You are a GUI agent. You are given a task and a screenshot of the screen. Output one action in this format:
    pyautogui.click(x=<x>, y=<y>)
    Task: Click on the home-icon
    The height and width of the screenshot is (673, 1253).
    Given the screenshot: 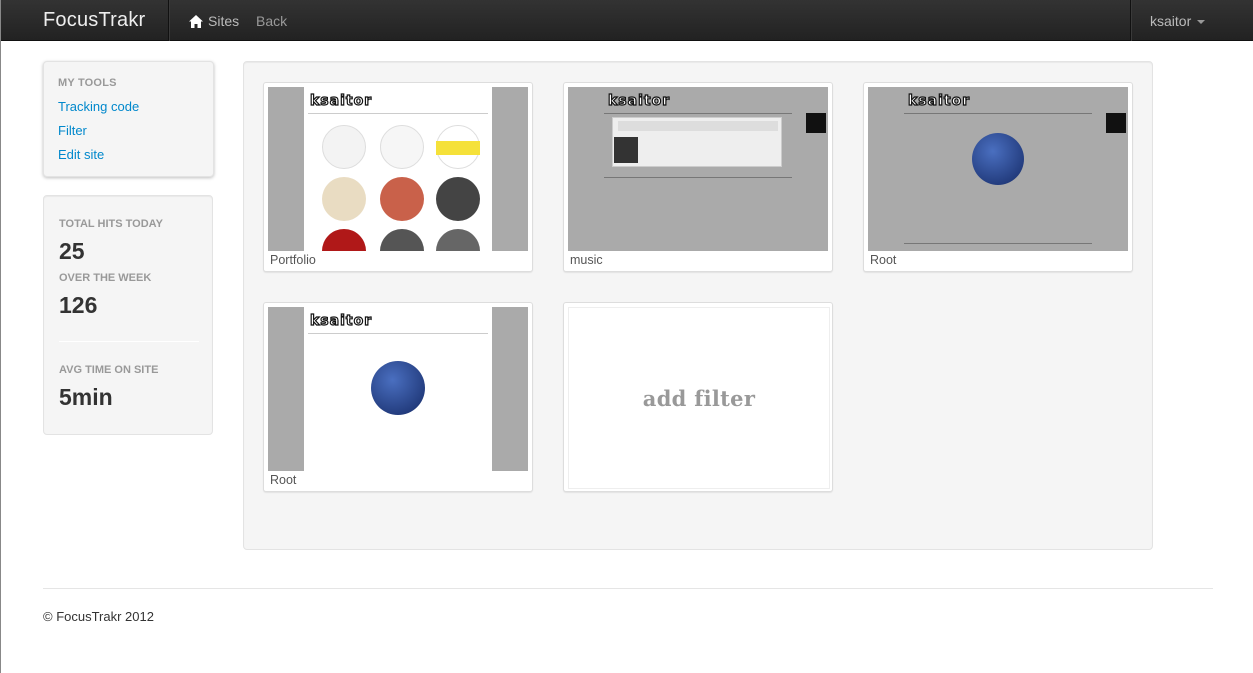 What is the action you would take?
    pyautogui.click(x=196, y=21)
    